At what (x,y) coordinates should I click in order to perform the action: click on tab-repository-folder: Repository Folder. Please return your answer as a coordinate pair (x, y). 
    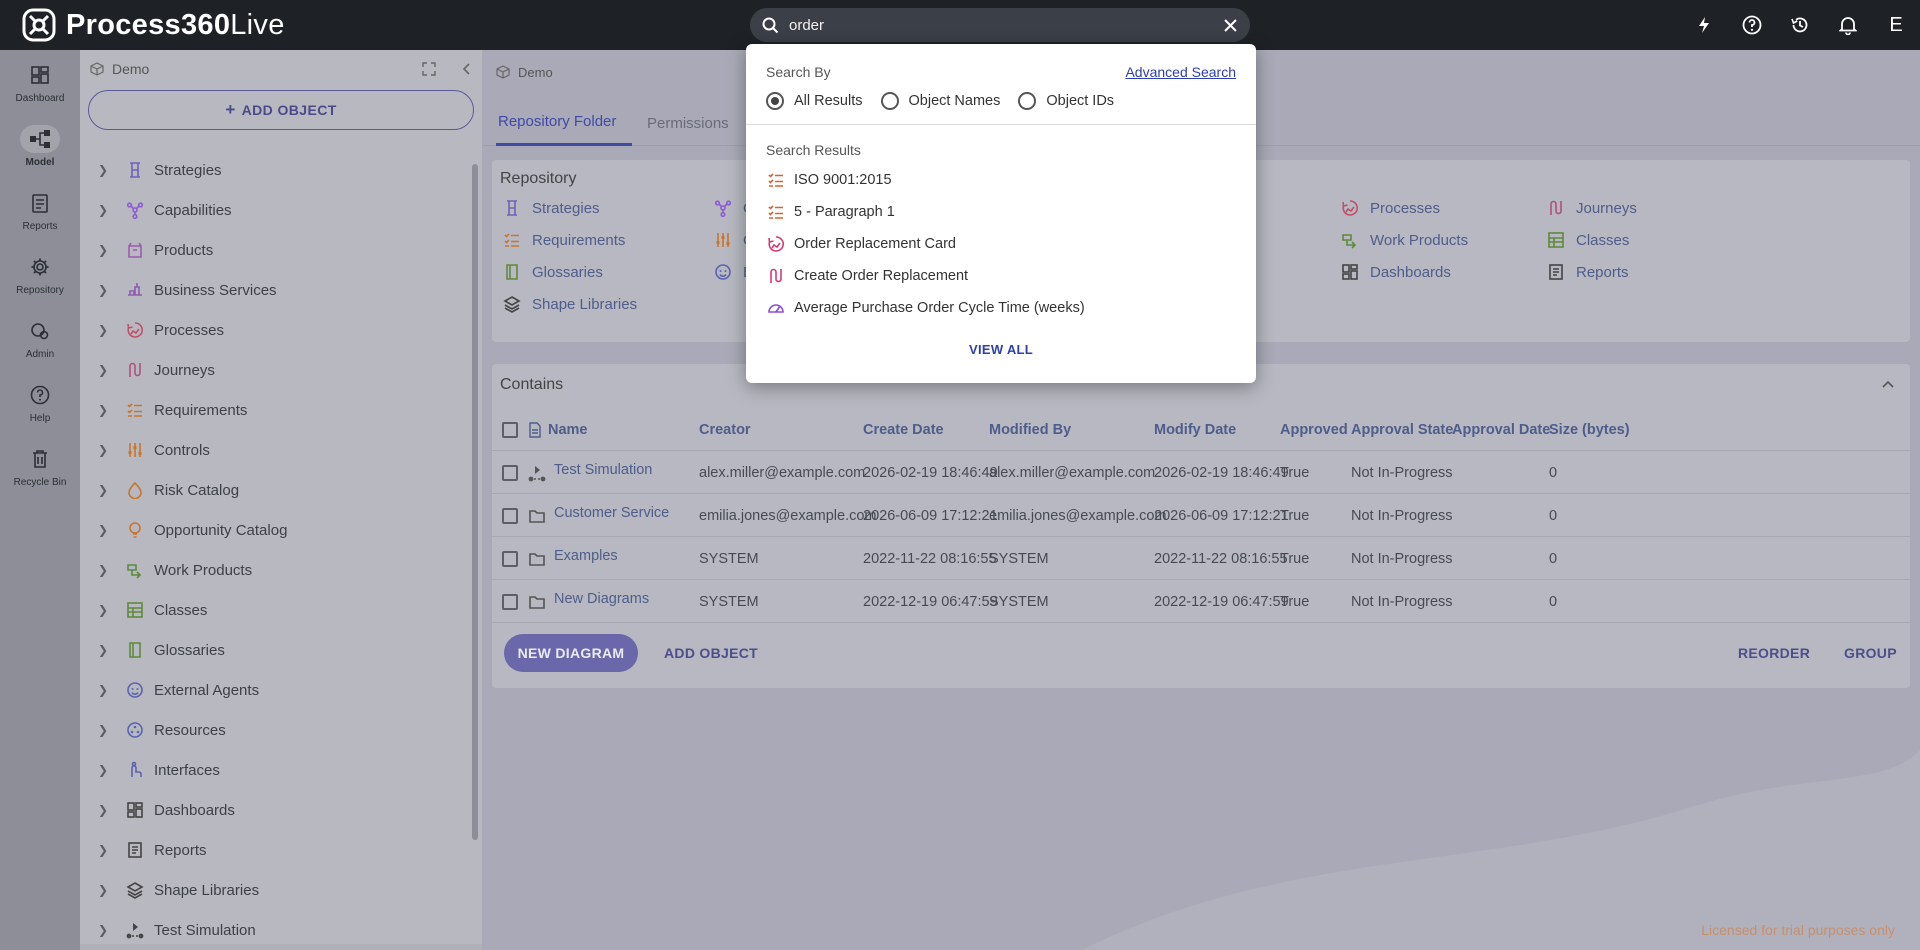
    Looking at the image, I should click on (564, 123).